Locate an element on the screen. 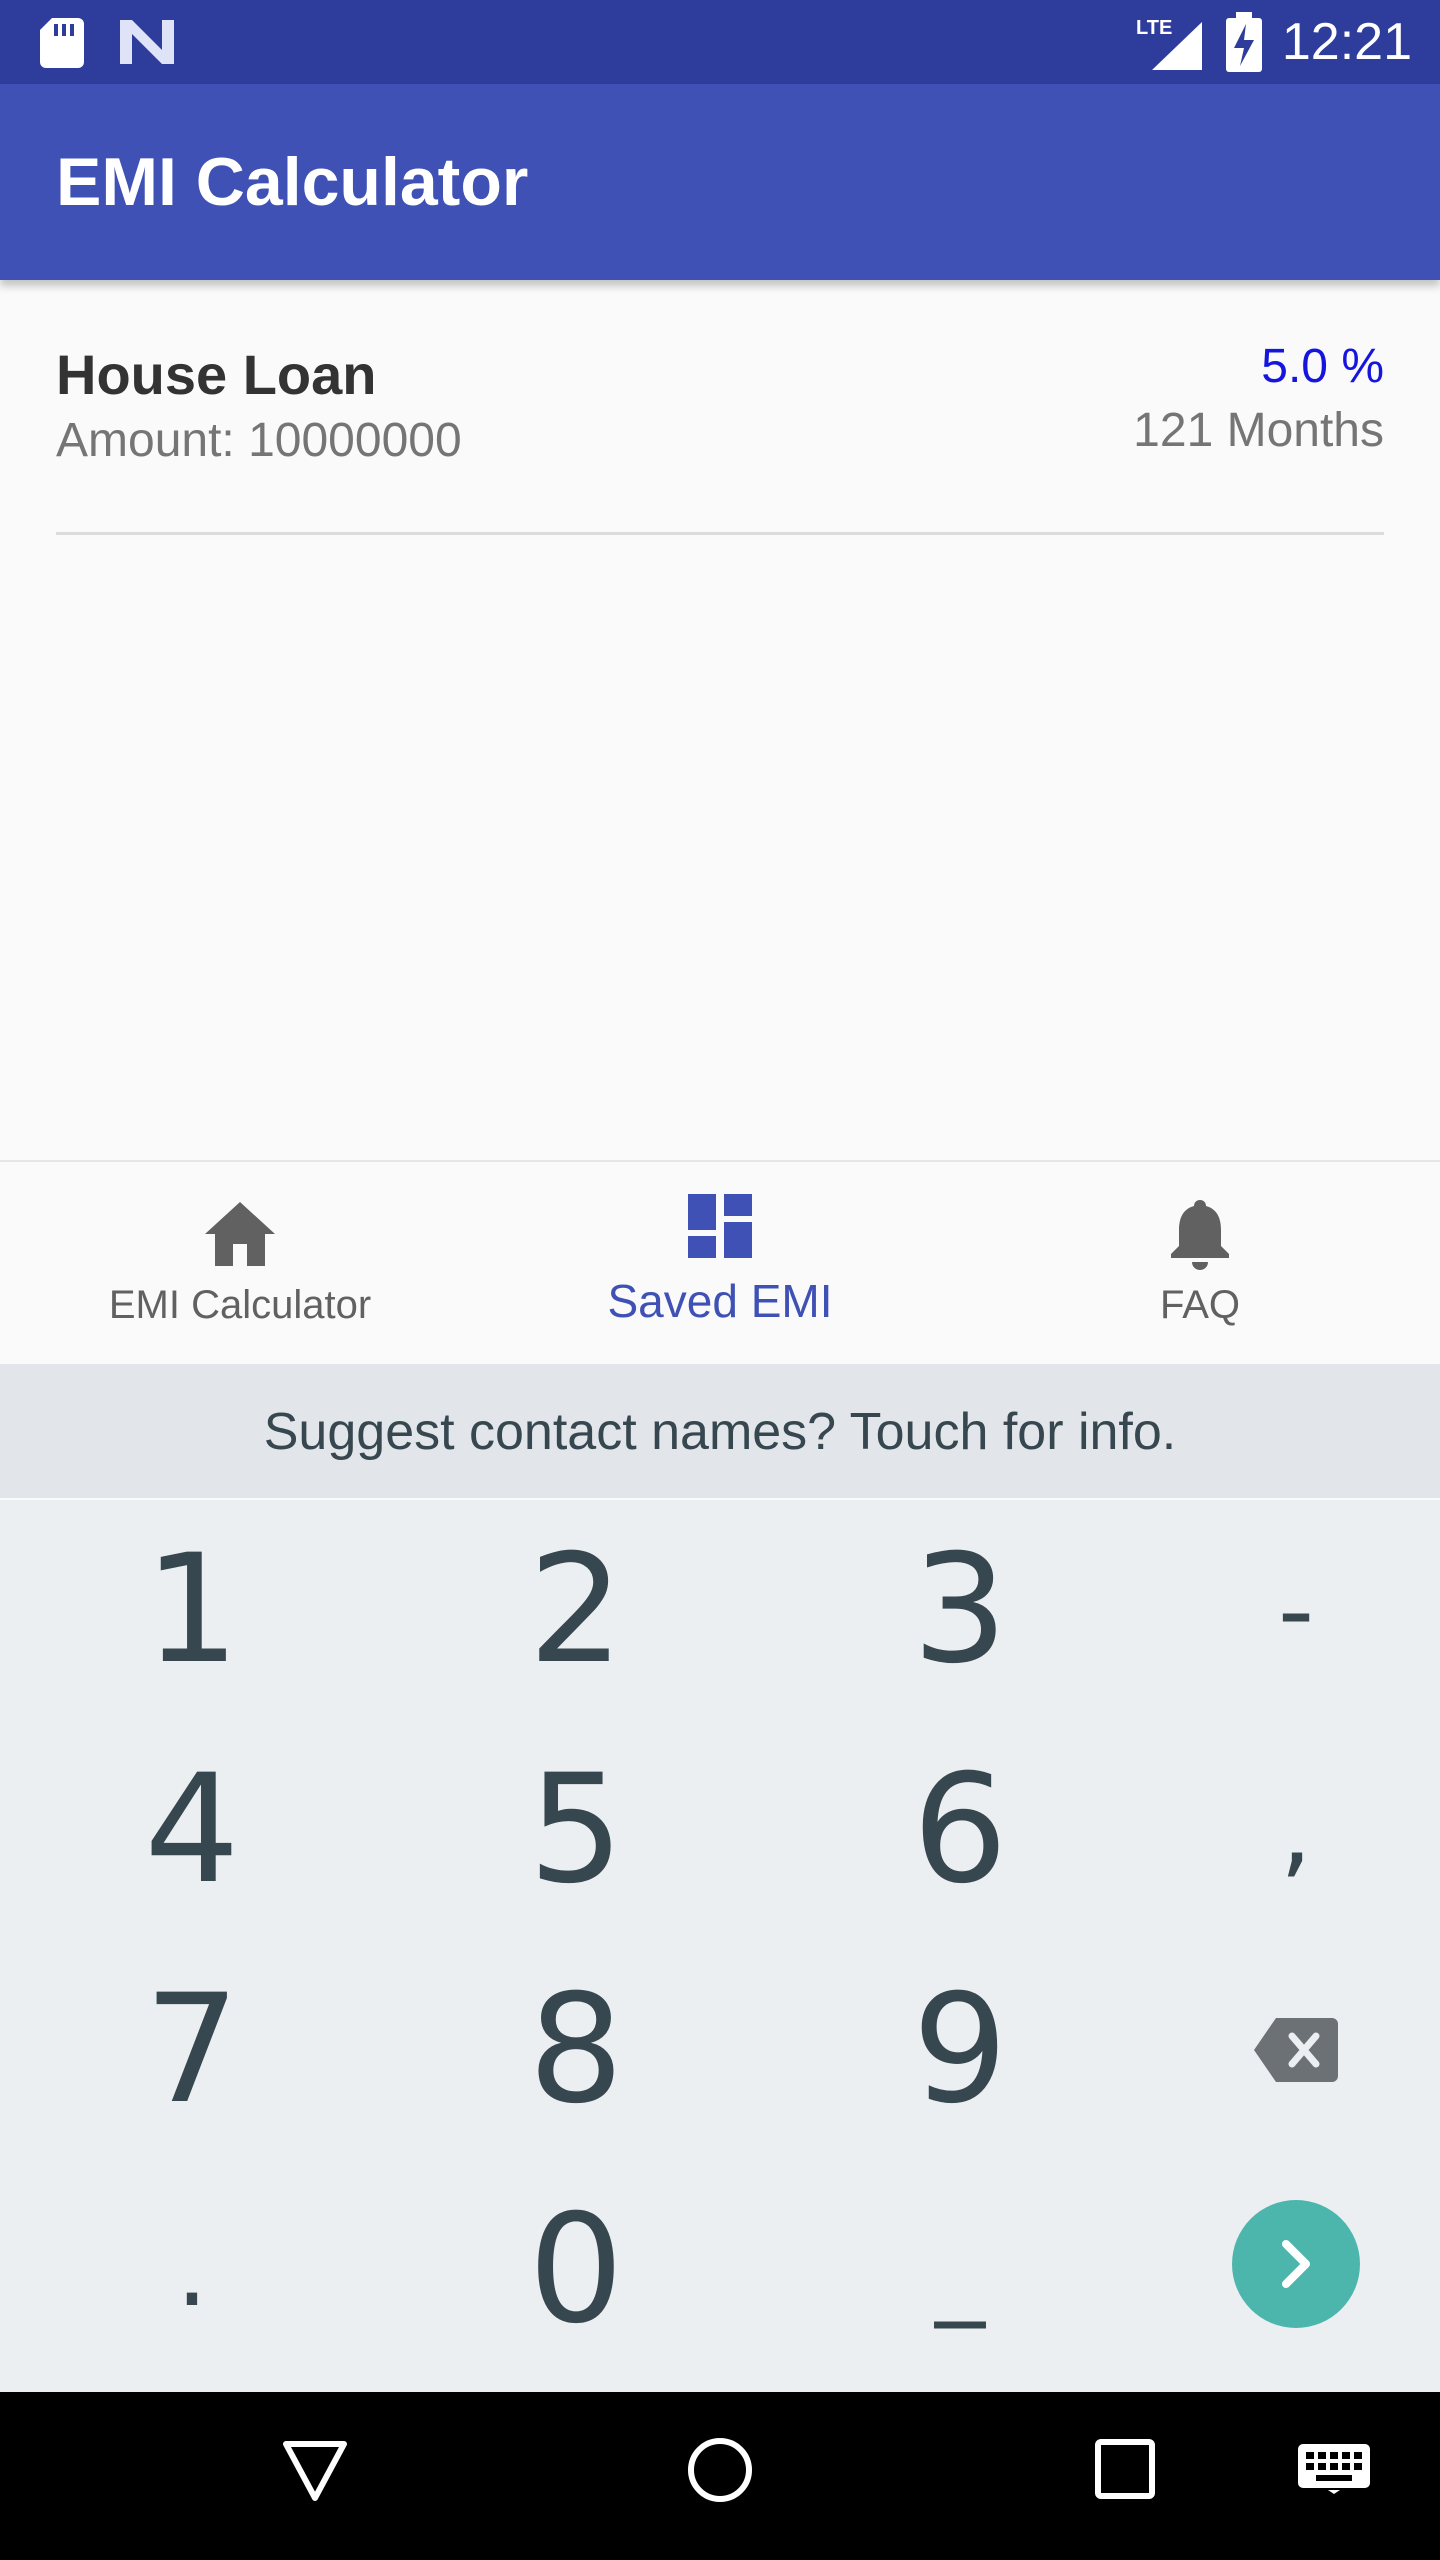 This screenshot has height=2560, width=1440. lte-label: LTE is located at coordinates (1154, 28).